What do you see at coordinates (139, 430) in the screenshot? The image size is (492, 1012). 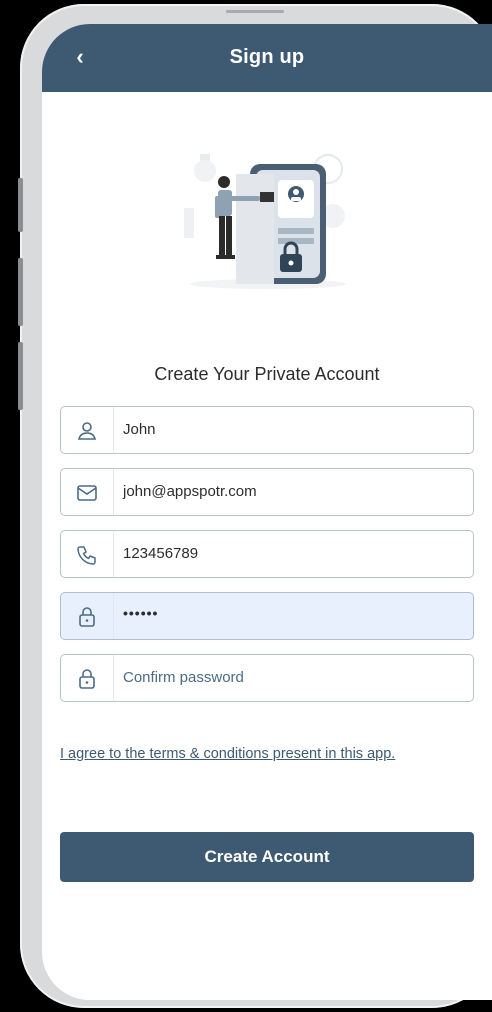 I see `name-input: John` at bounding box center [139, 430].